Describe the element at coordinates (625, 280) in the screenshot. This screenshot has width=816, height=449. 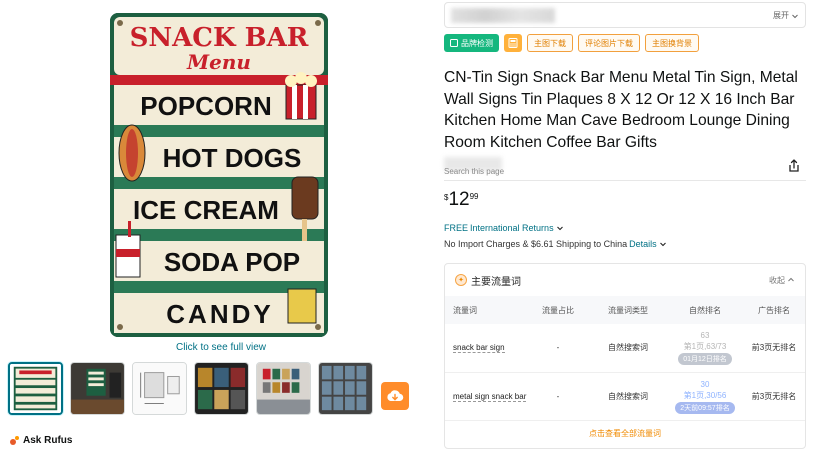
I see `traffic-panel-header: ✦ 主要流量词 收起` at that location.